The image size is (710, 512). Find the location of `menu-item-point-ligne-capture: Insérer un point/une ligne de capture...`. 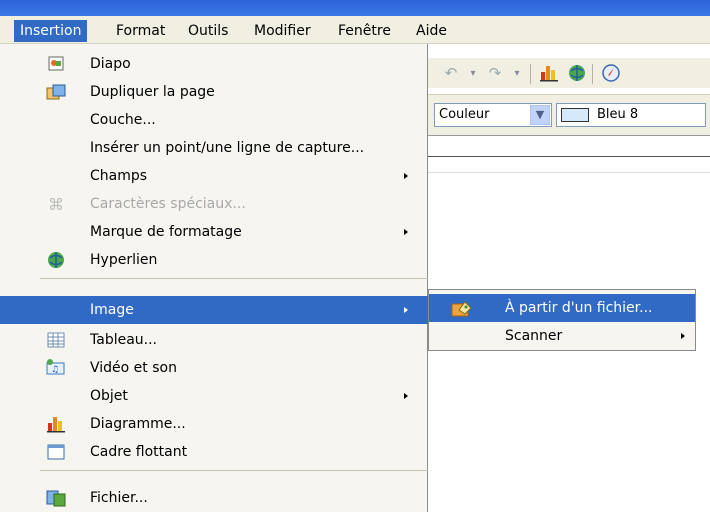

menu-item-point-ligne-capture: Insérer un point/une ligne de capture... is located at coordinates (214, 148).